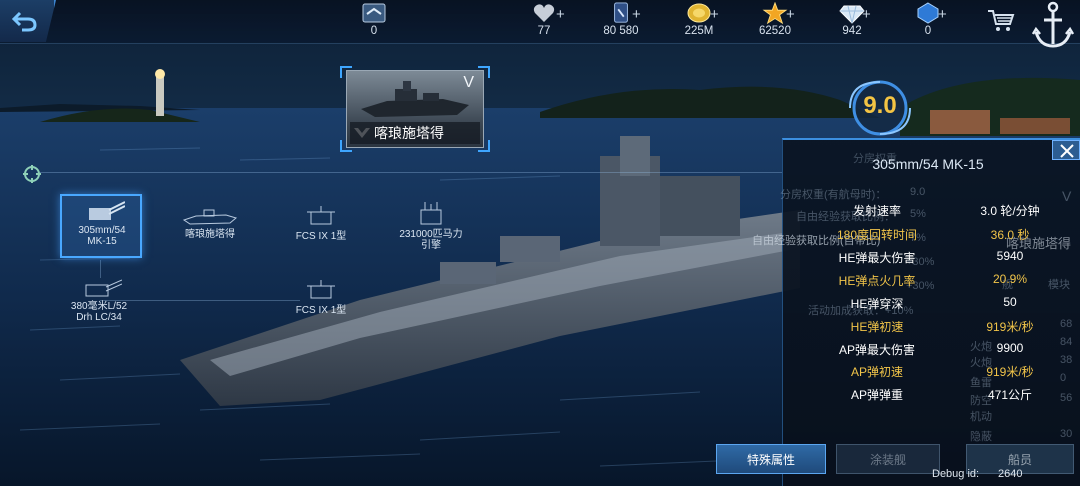 The height and width of the screenshot is (486, 1080). I want to click on ship-name: 喀琅施塔得, so click(415, 133).